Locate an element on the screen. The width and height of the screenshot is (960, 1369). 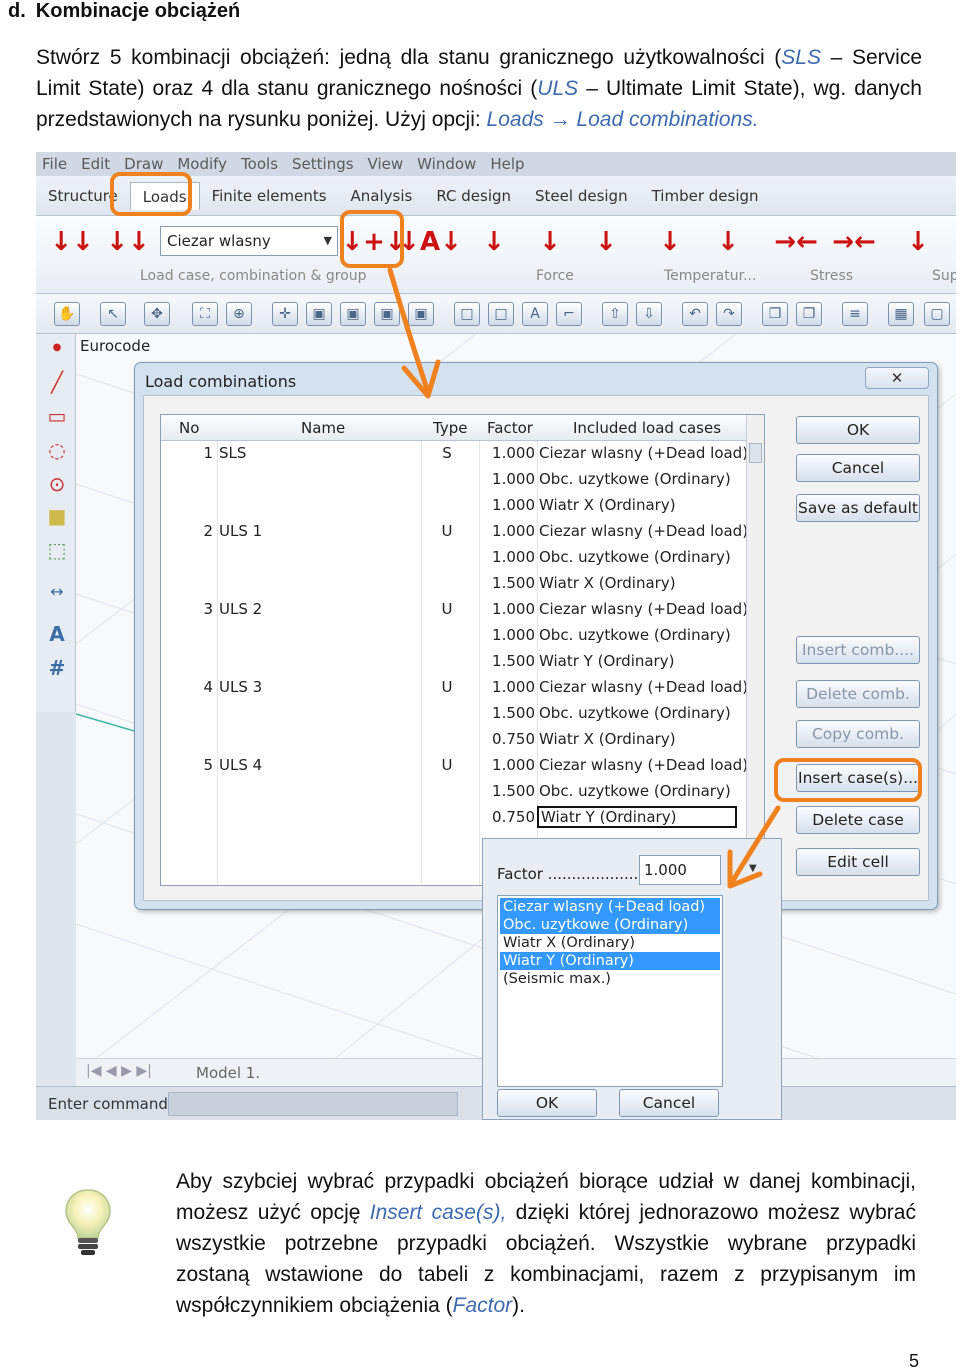
page-number: 5 is located at coordinates (914, 1360).